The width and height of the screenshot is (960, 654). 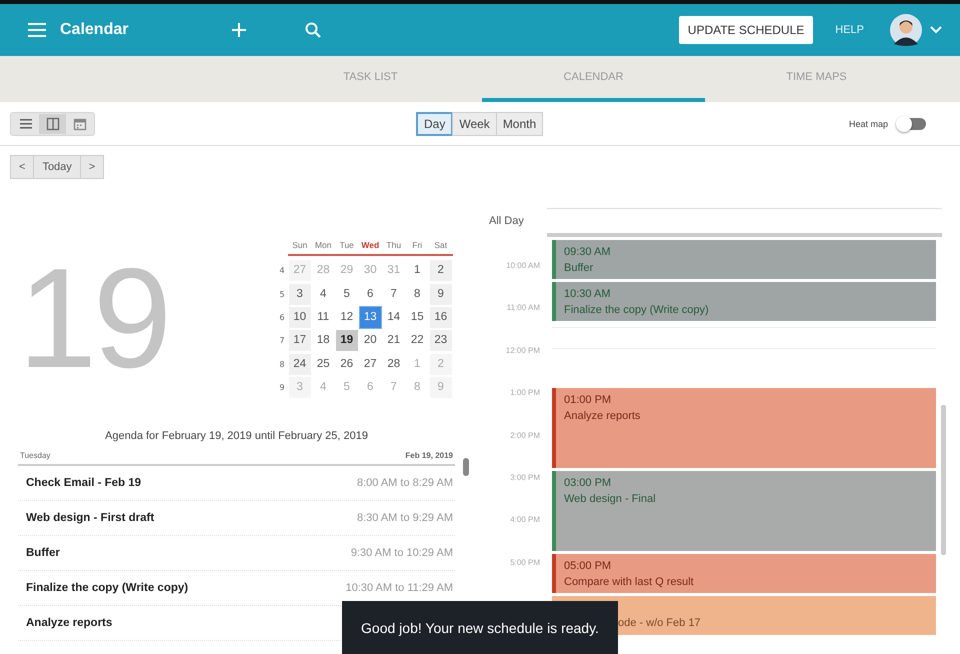 What do you see at coordinates (523, 307) in the screenshot?
I see `hour-label: 11:00 AM` at bounding box center [523, 307].